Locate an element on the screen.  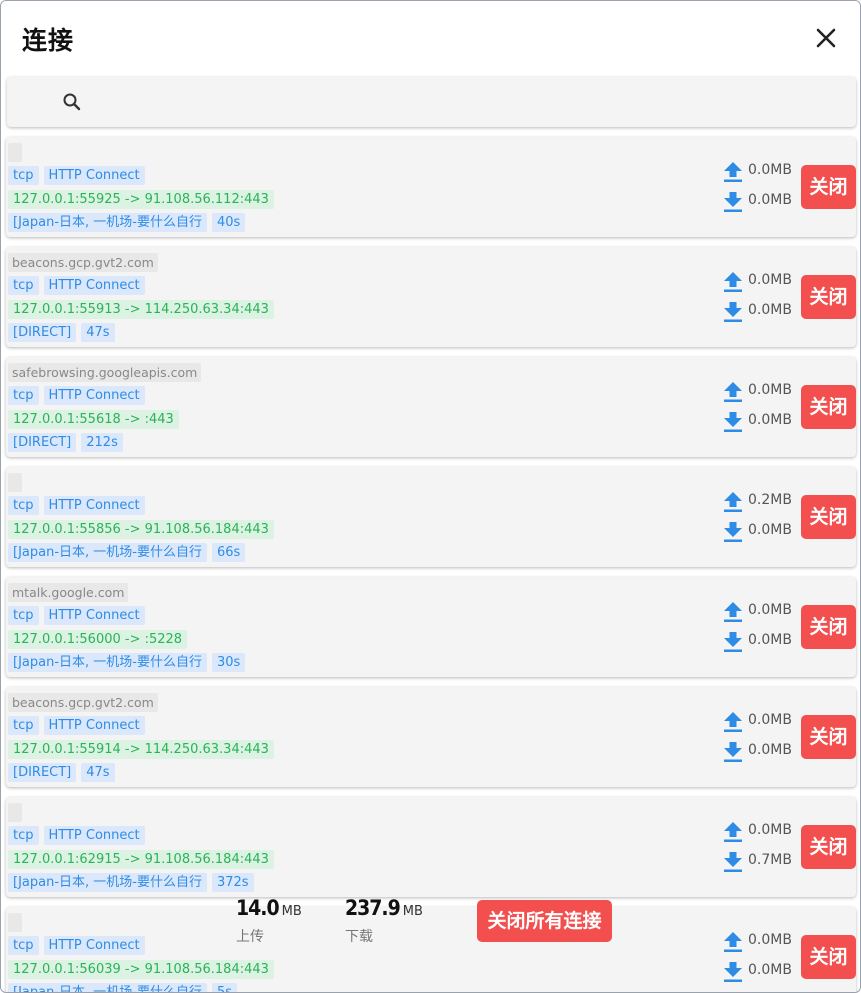
close-icon is located at coordinates (826, 38).